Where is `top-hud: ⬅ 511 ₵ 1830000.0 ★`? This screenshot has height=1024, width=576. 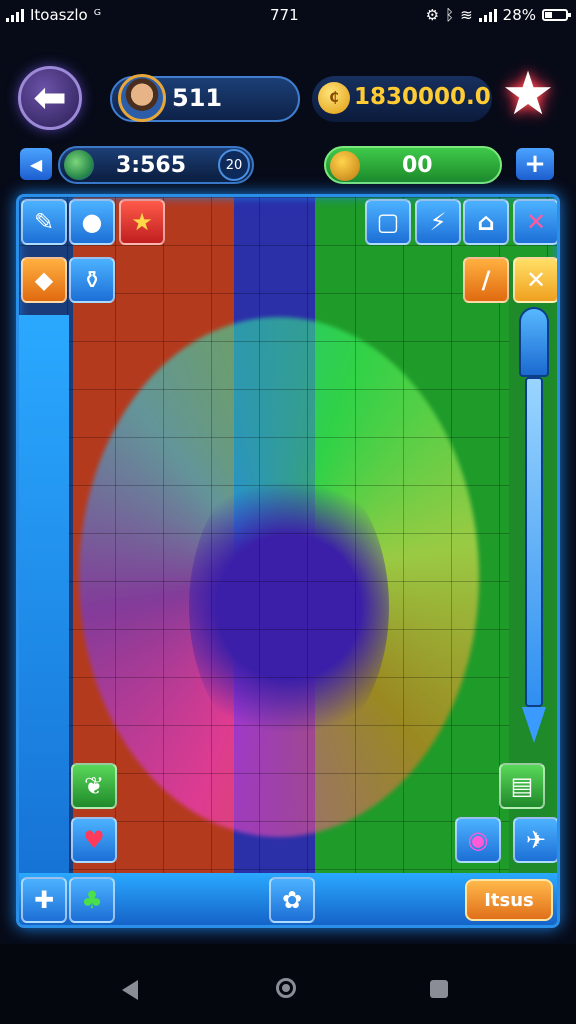
top-hud: ⬅ 511 ₵ 1830000.0 ★ is located at coordinates (288, 101).